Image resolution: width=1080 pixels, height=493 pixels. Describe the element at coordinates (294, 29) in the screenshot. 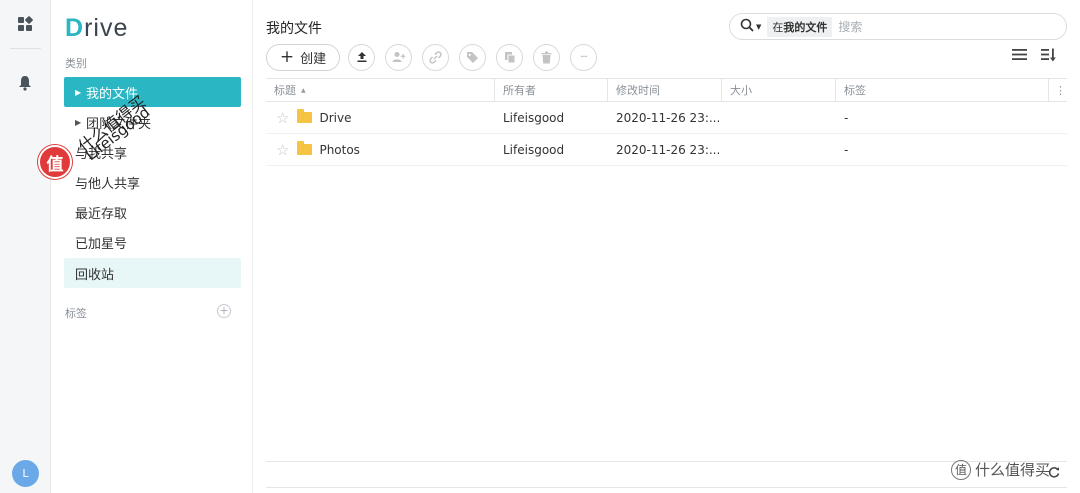

I see `page-title: 我的文件` at that location.